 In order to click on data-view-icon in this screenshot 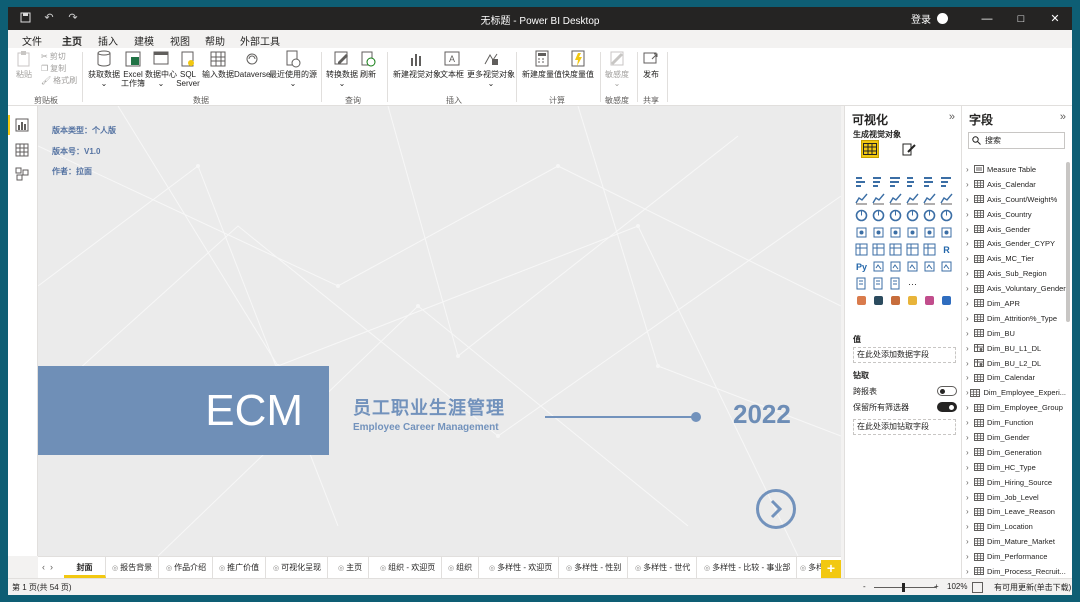, I will do `click(22, 150)`.